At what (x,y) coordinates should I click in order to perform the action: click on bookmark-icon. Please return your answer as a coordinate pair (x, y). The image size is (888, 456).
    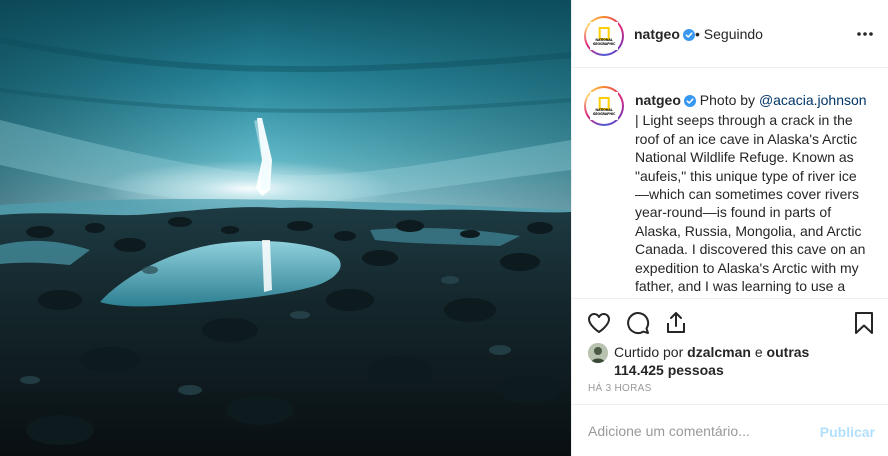
    Looking at the image, I should click on (864, 323).